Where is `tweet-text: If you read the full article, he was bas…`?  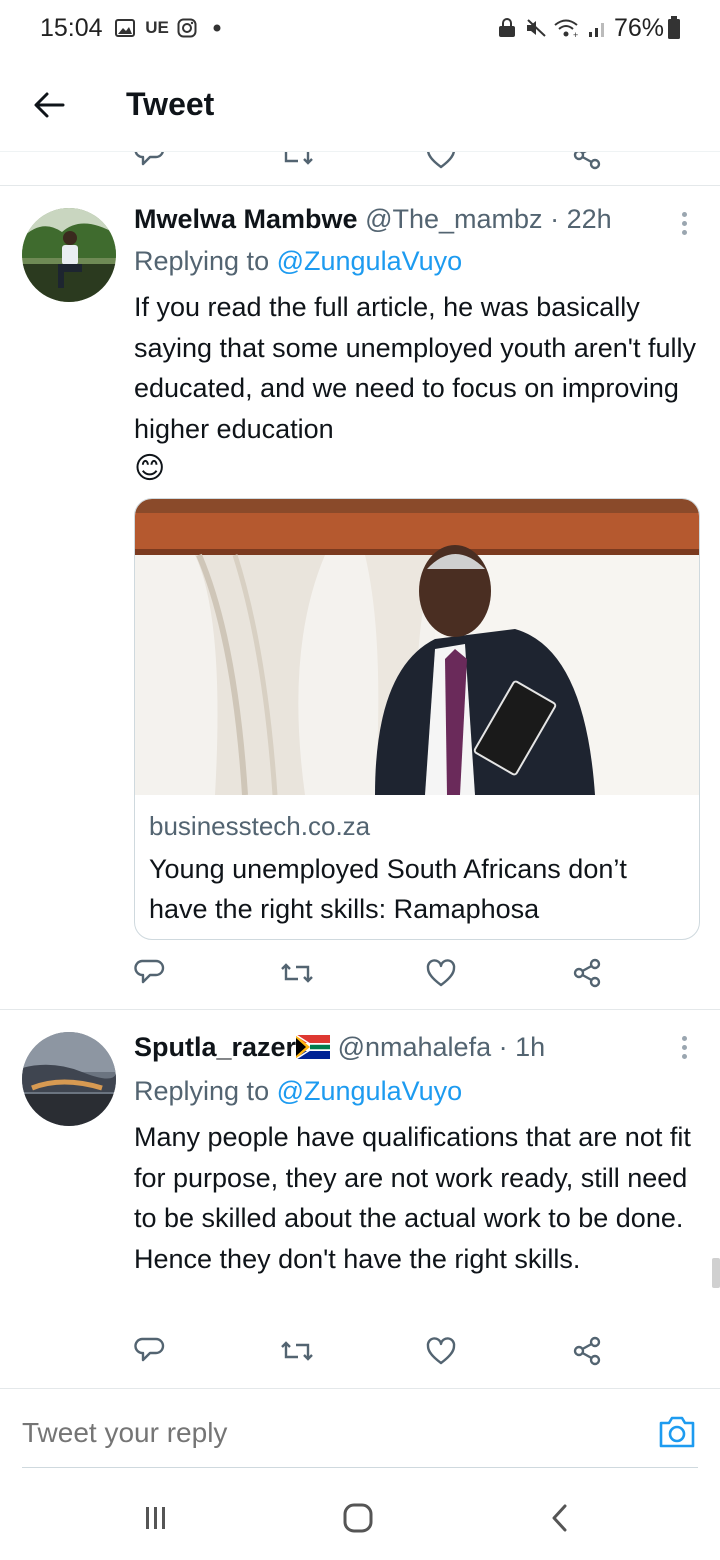 tweet-text: If you read the full article, he was bas… is located at coordinates (419, 388).